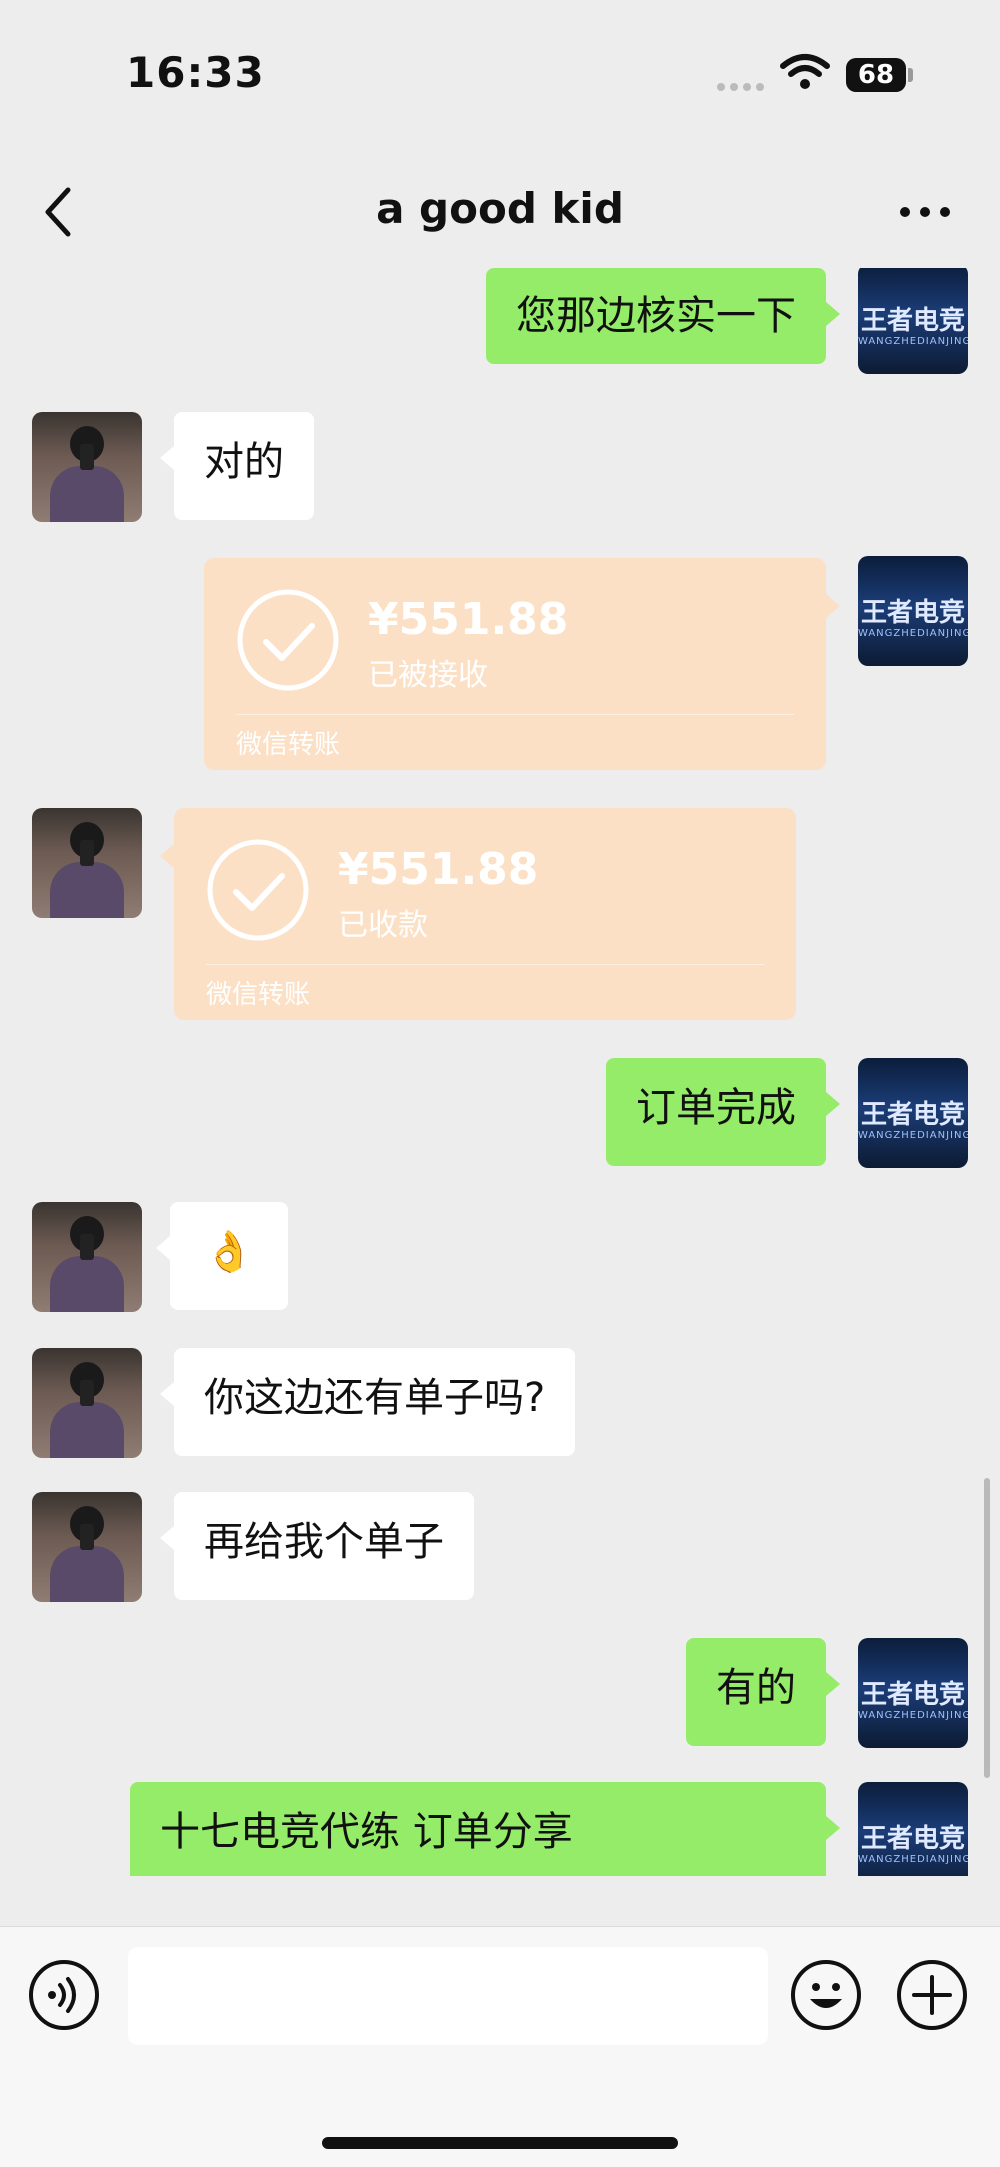  What do you see at coordinates (910, 75) in the screenshot?
I see `battery-cap` at bounding box center [910, 75].